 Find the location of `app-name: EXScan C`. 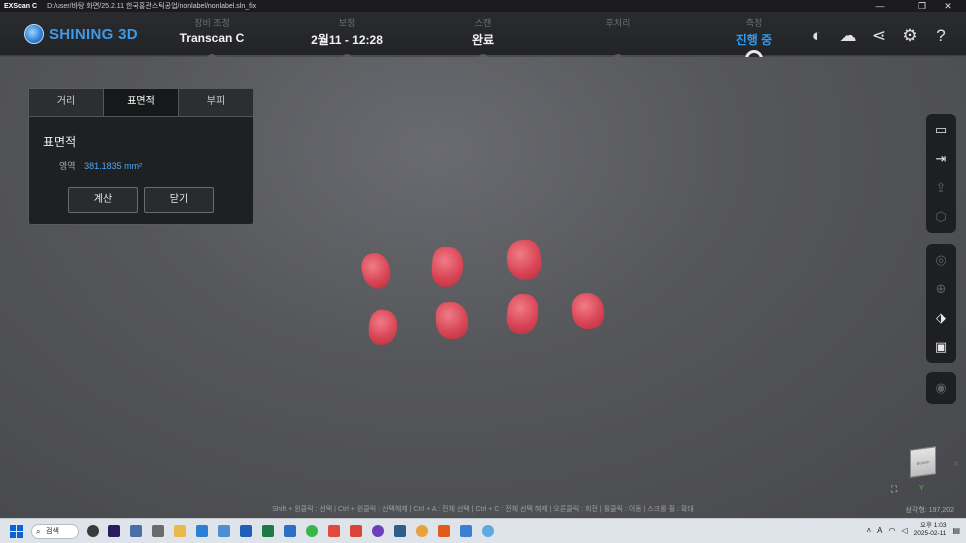

app-name: EXScan C is located at coordinates (21, 6).